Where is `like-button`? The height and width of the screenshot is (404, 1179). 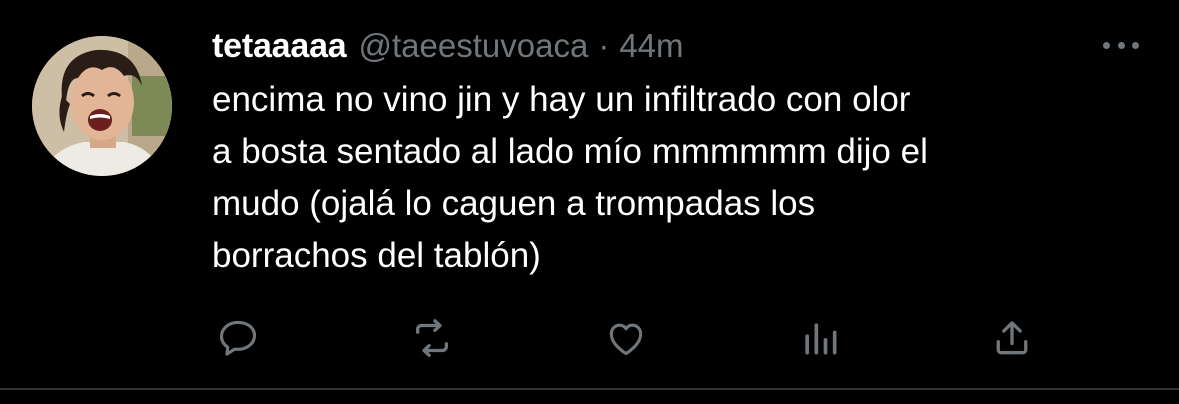 like-button is located at coordinates (626, 338).